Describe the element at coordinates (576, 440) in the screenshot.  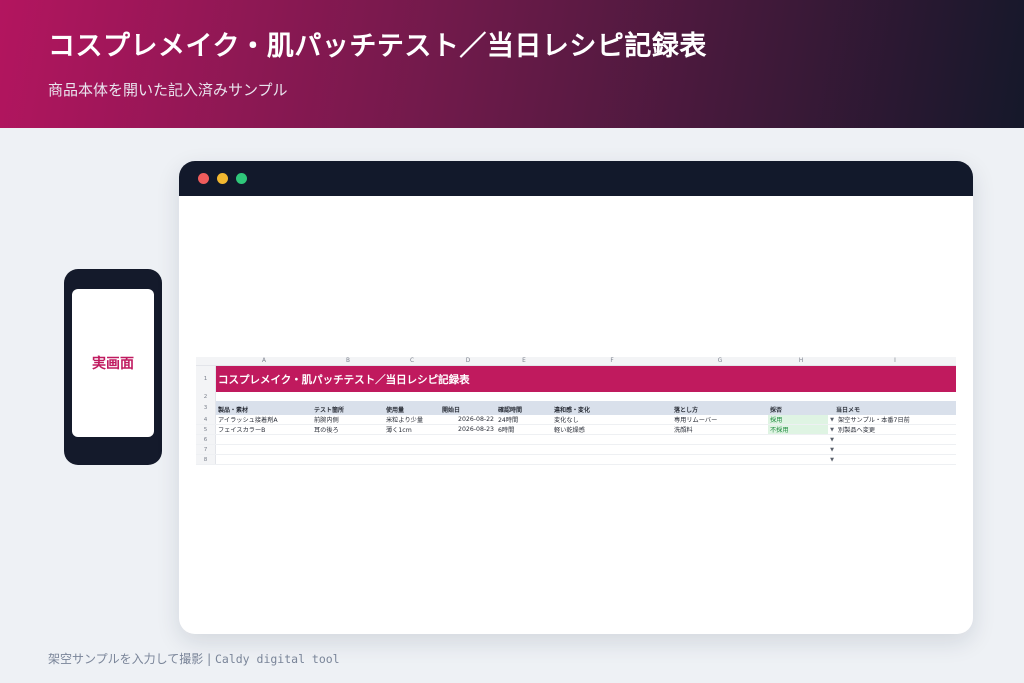
I see `table-row: 6 ▼` at that location.